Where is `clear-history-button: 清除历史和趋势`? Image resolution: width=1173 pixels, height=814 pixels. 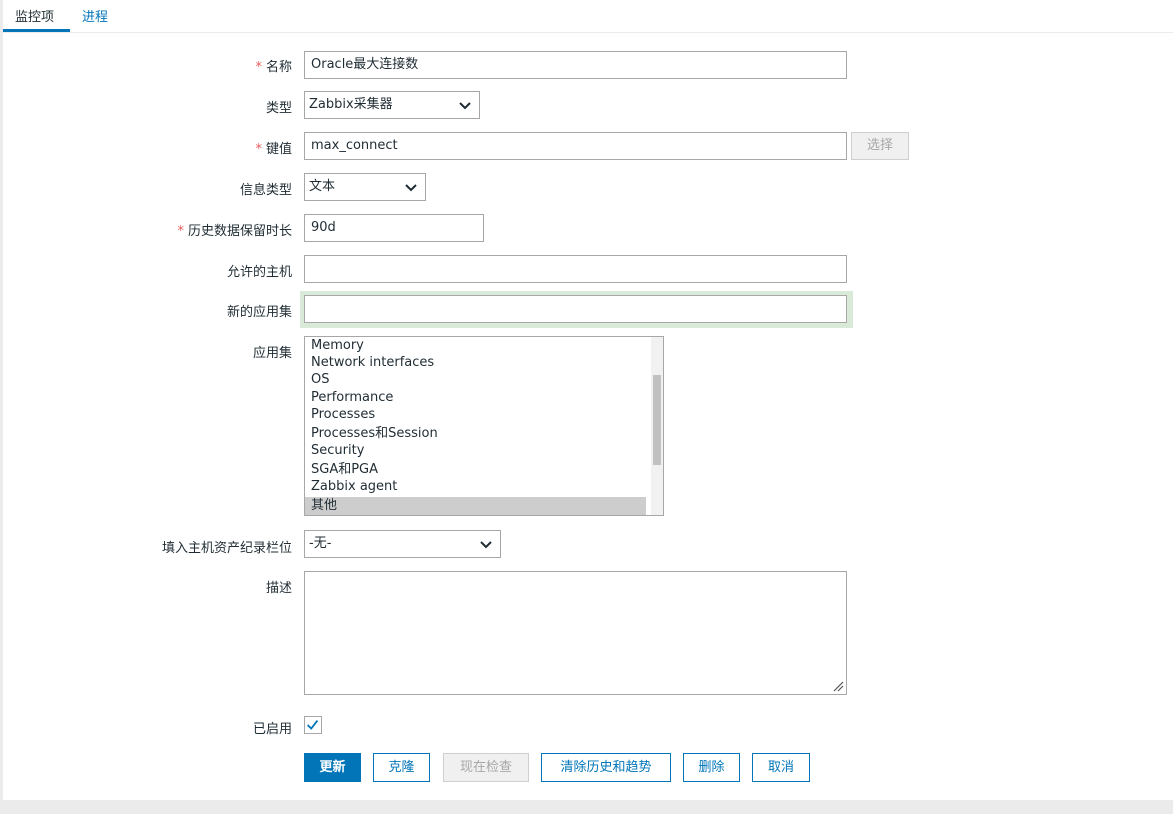 clear-history-button: 清除历史和趋势 is located at coordinates (606, 767).